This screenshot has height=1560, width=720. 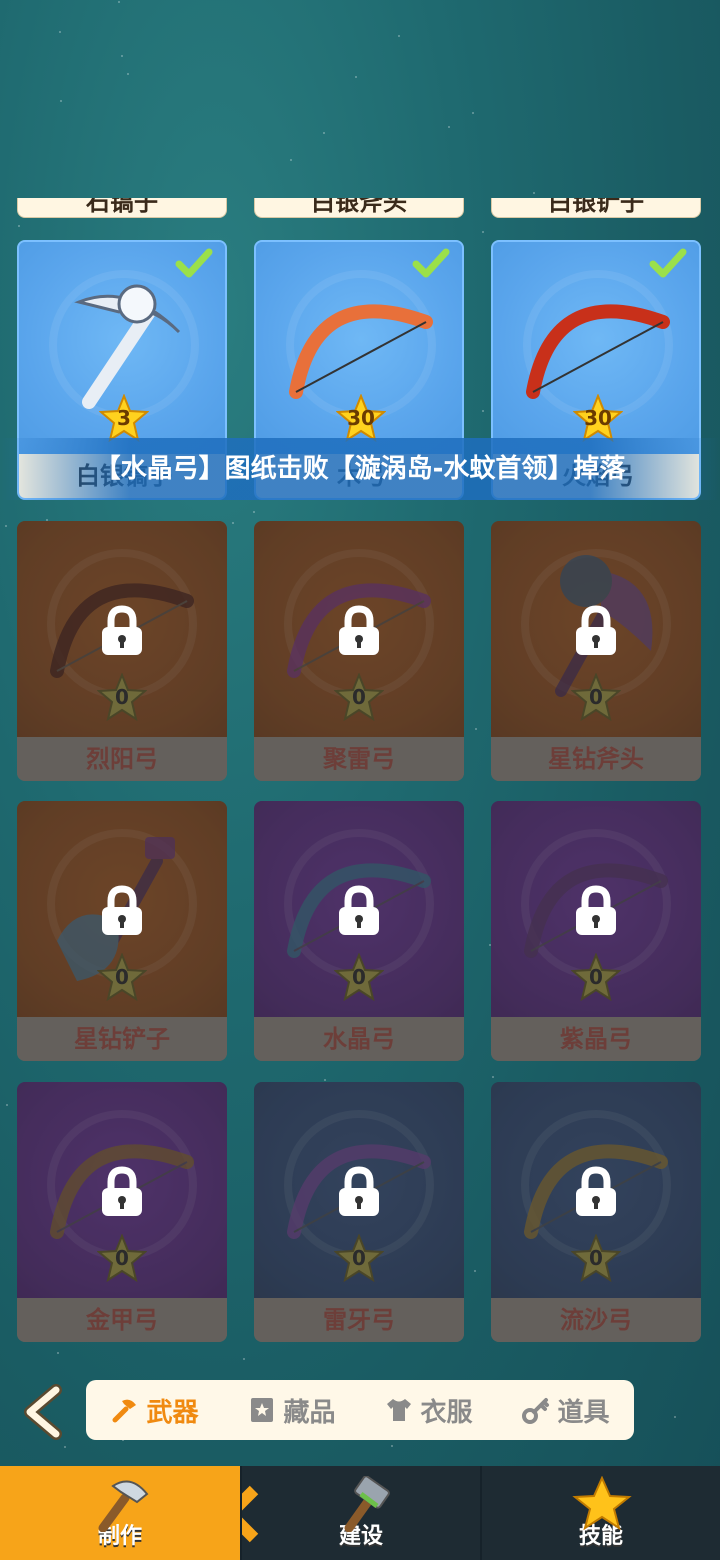 I want to click on item-card: 0 紫晶弓, so click(x=596, y=931).